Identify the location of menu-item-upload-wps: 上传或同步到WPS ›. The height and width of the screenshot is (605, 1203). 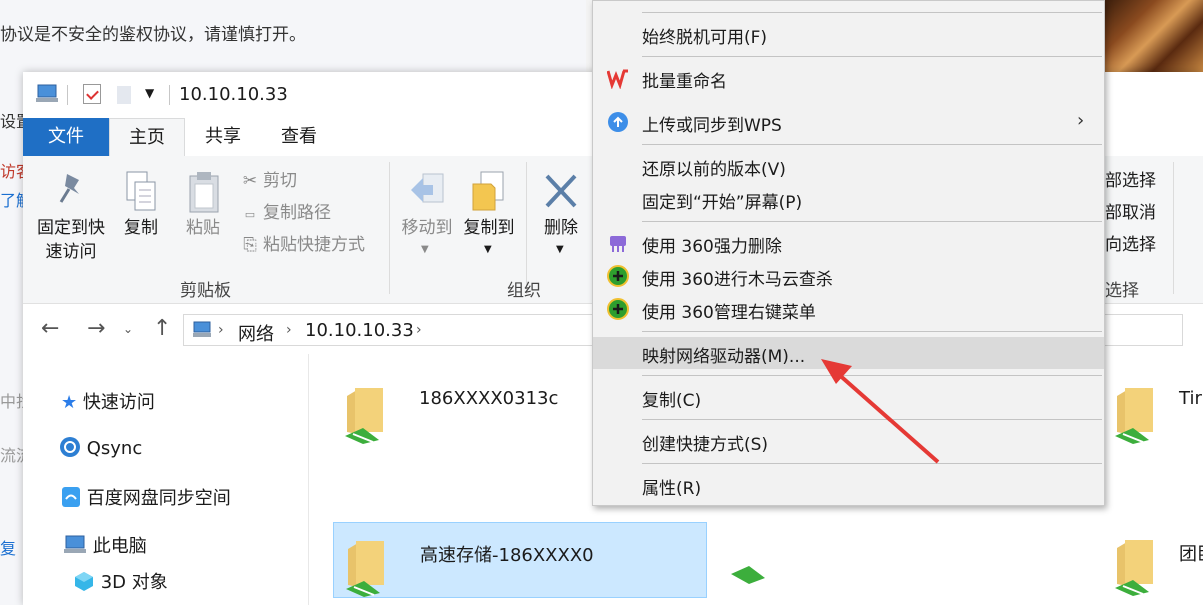
(848, 122).